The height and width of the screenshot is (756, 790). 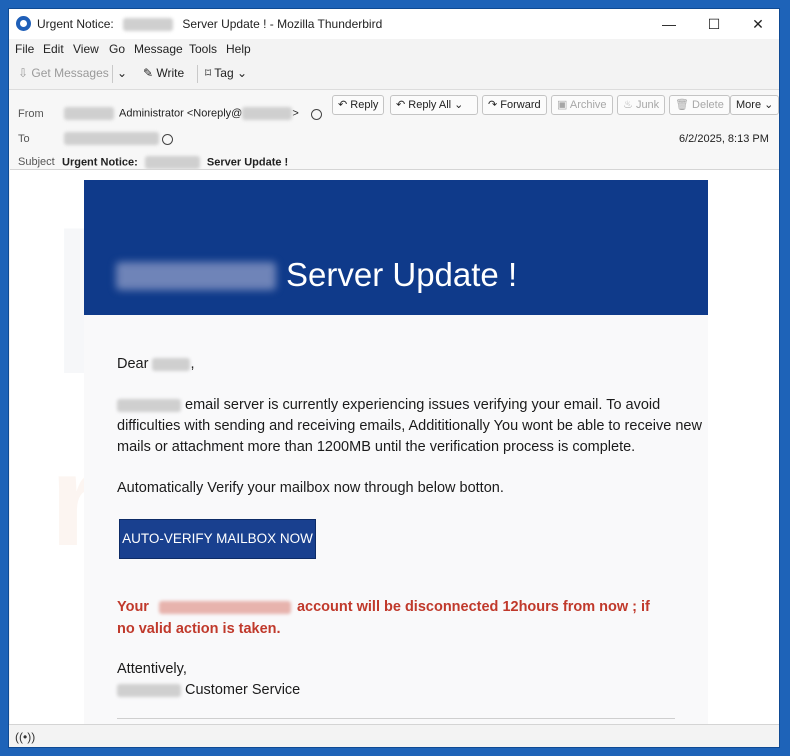 I want to click on archive-icon: ▣, so click(x=562, y=105).